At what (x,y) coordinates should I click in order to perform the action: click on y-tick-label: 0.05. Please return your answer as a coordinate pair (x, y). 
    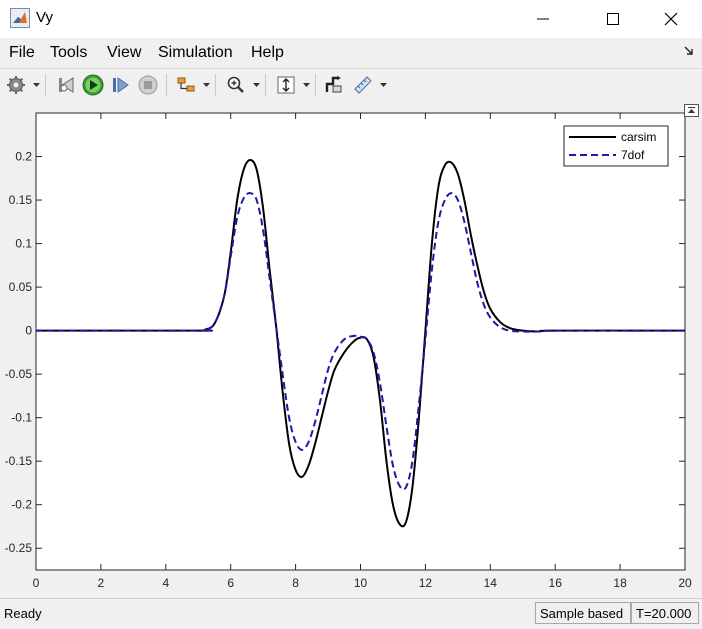
    Looking at the image, I should click on (21, 287).